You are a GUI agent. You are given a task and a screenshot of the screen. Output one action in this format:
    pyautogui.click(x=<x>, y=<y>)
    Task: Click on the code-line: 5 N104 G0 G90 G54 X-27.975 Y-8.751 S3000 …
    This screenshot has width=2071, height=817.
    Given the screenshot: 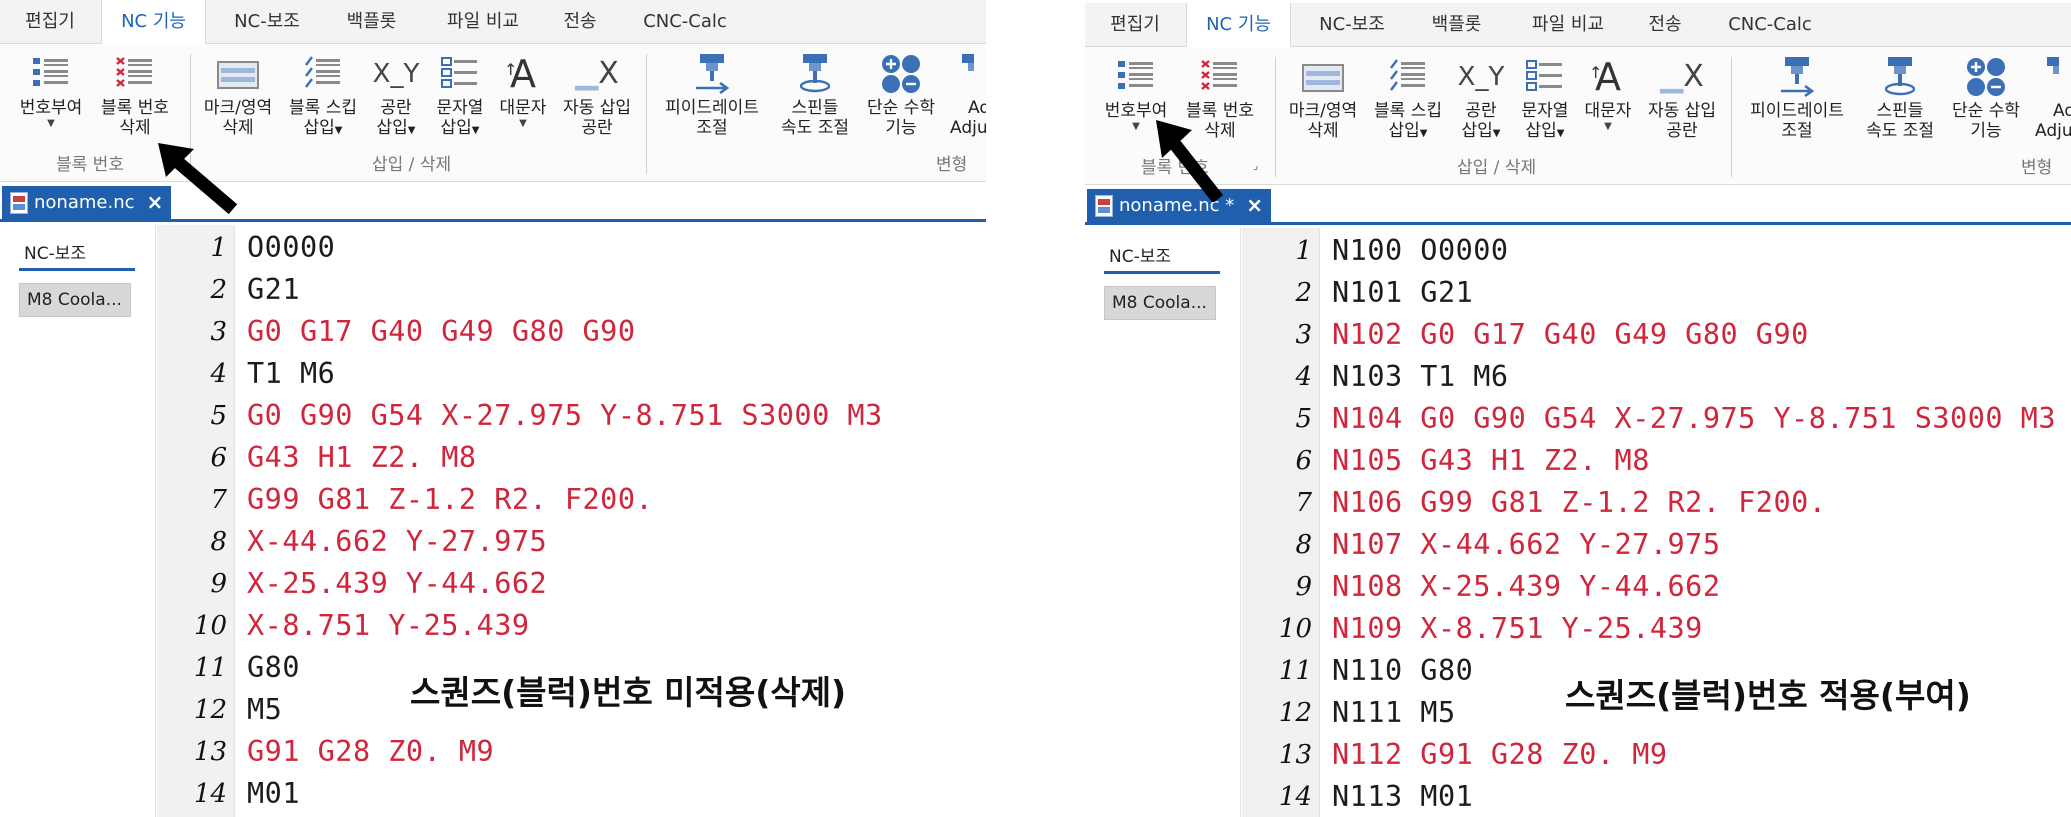 What is the action you would take?
    pyautogui.click(x=1656, y=419)
    